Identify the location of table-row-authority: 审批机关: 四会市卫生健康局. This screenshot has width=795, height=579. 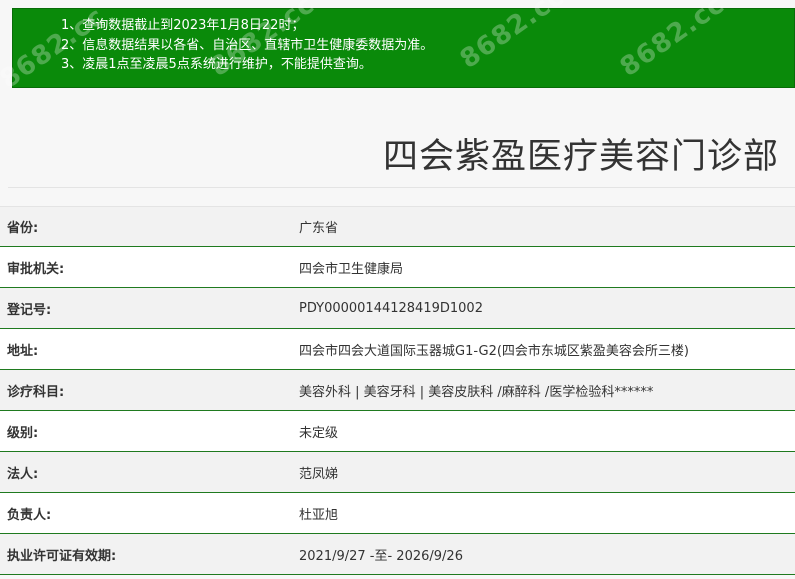
(397, 267).